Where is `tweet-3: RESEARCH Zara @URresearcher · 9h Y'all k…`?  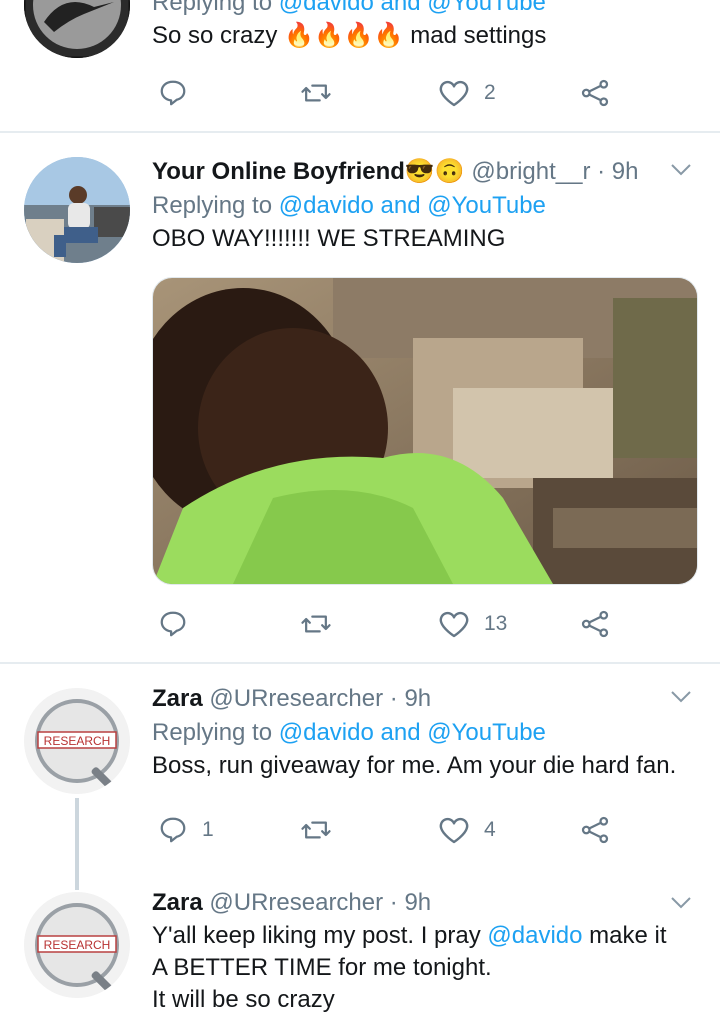
tweet-3: RESEARCH Zara @URresearcher · 9h Y'all k… is located at coordinates (360, 946).